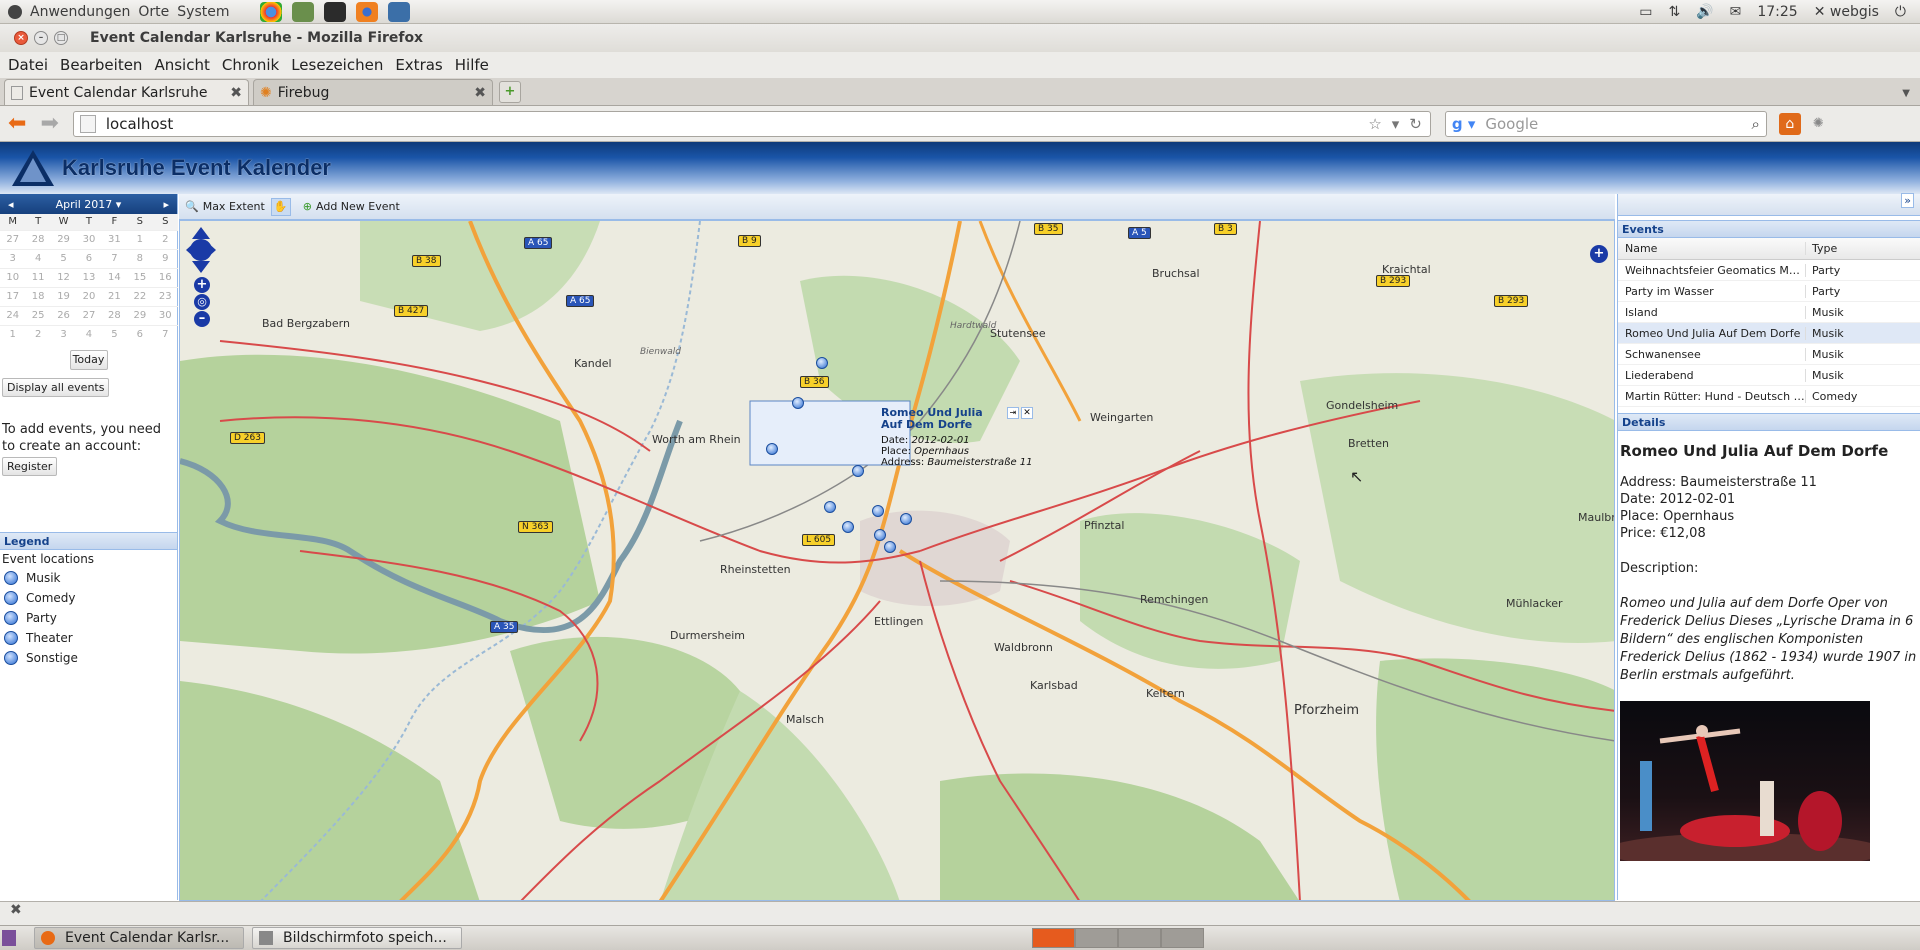  What do you see at coordinates (38, 258) in the screenshot?
I see `calendar-day: 4` at bounding box center [38, 258].